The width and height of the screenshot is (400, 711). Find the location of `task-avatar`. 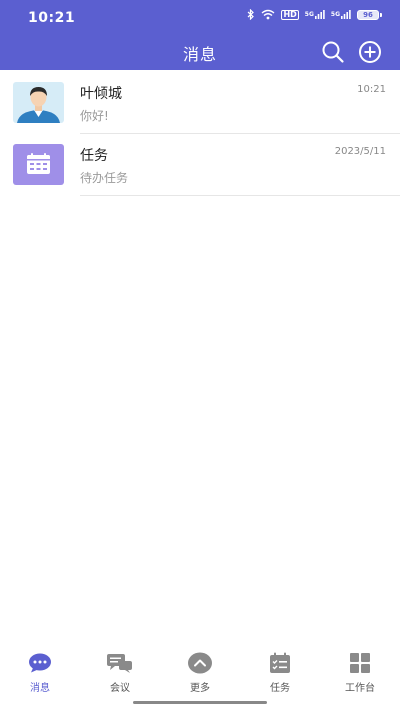

task-avatar is located at coordinates (38, 164).